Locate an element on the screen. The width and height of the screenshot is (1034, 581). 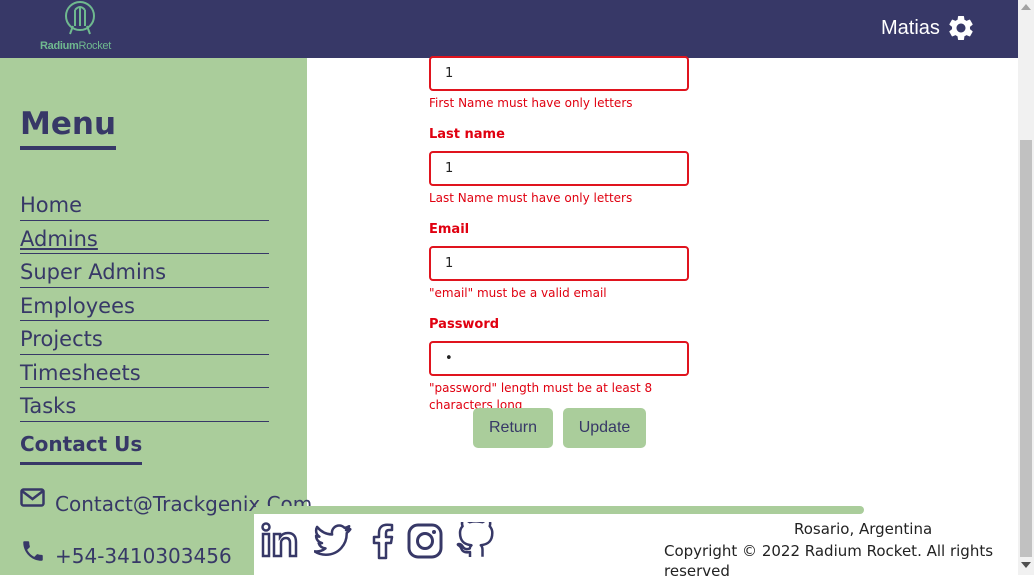
sidebar-item-label: Admins is located at coordinates (59, 238).